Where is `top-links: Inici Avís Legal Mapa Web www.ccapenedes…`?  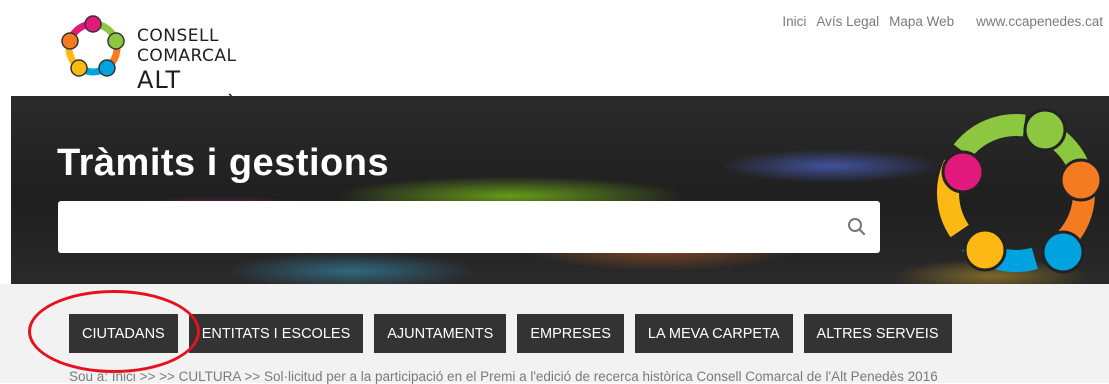 top-links: Inici Avís Legal Mapa Web www.ccapenedes… is located at coordinates (942, 21).